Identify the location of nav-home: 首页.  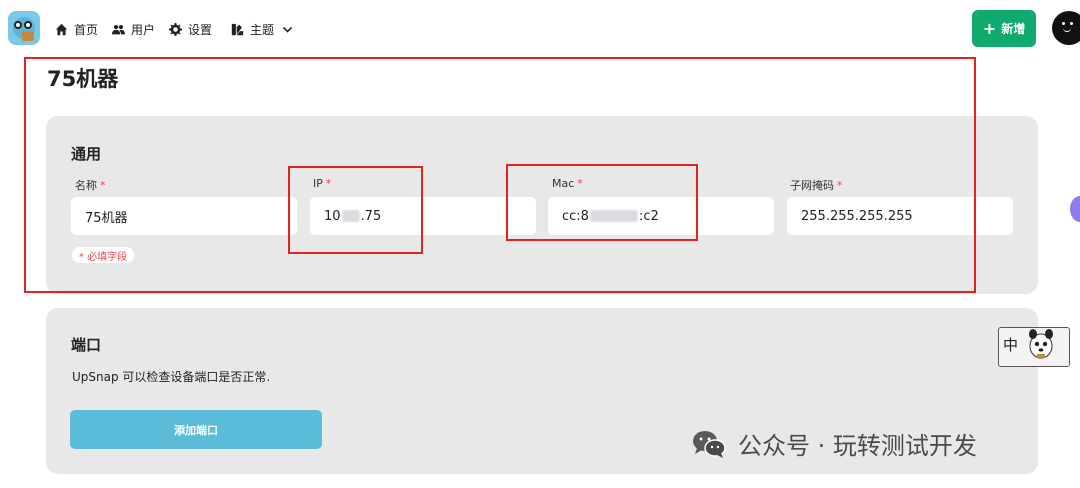
(76, 29).